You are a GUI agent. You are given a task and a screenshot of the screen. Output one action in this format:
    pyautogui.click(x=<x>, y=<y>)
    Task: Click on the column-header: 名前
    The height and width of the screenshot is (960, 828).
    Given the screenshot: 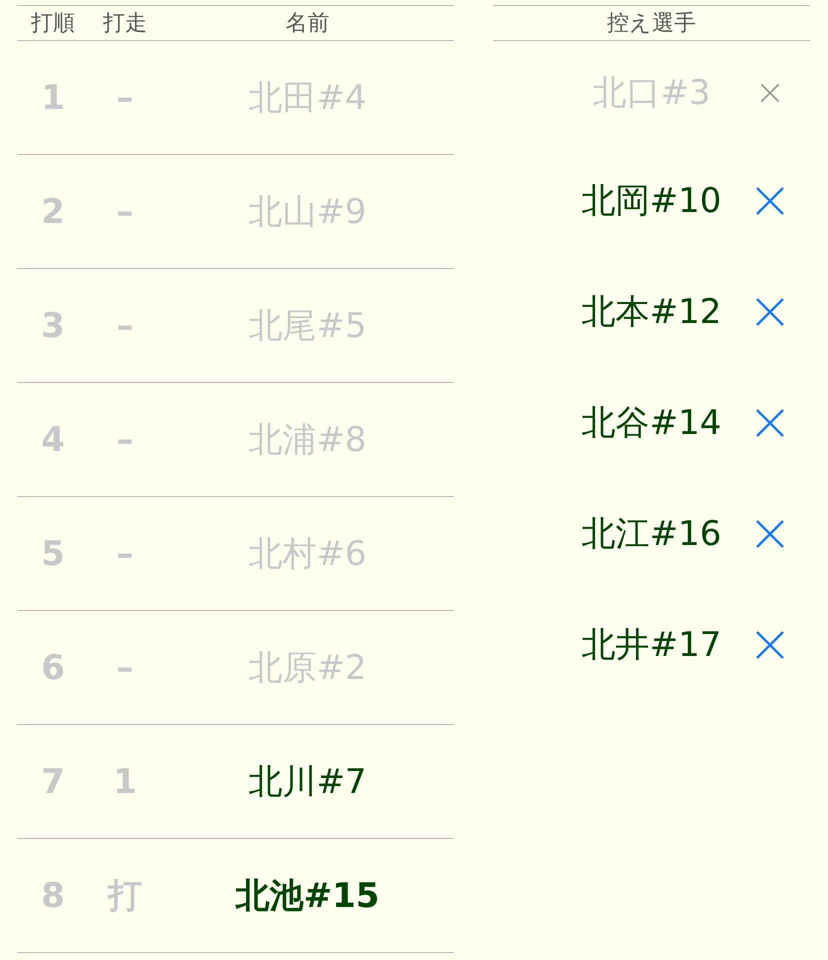 What is the action you would take?
    pyautogui.click(x=307, y=24)
    